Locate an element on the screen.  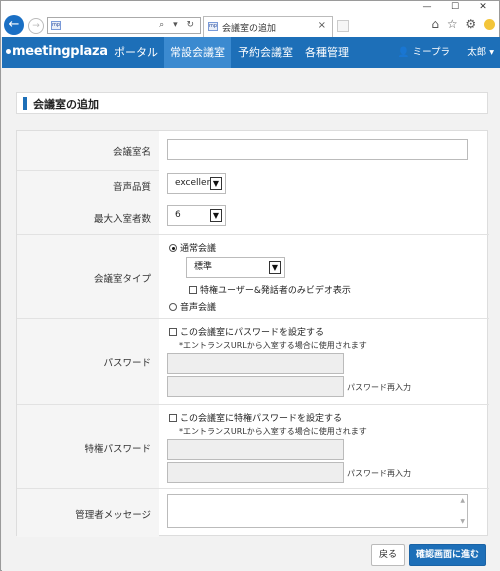
browser-toolbar: ← → mp ⌕ ▾ ↻ mp 会議室の追加 × ⌂ ☆ ⚙ is located at coordinates (250, 25).